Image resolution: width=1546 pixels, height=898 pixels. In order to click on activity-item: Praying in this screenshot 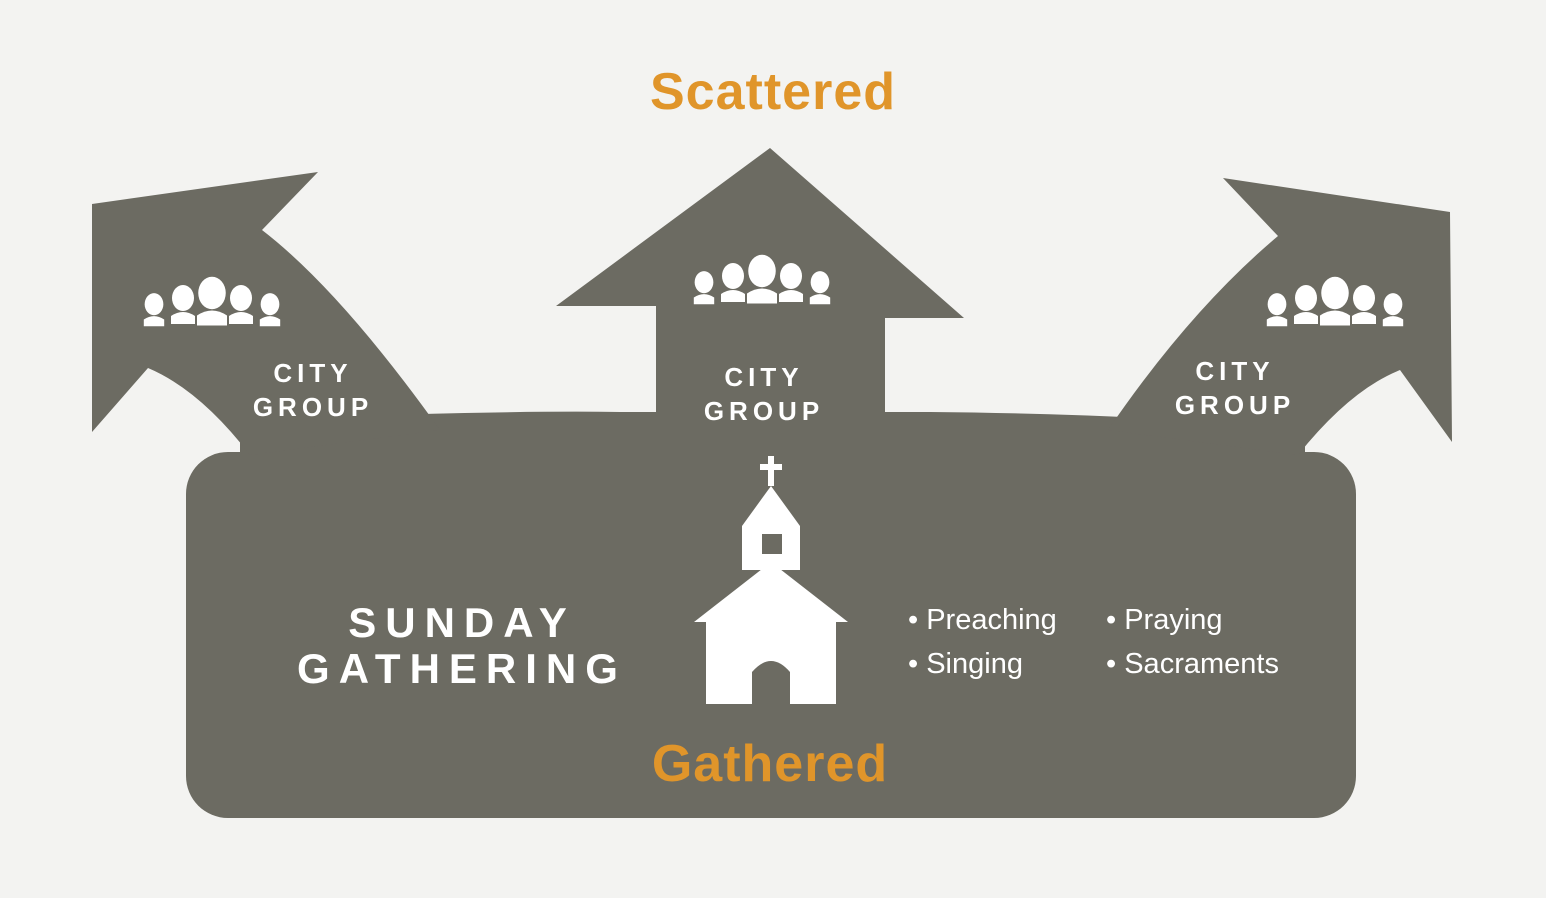, I will do `click(1192, 620)`.